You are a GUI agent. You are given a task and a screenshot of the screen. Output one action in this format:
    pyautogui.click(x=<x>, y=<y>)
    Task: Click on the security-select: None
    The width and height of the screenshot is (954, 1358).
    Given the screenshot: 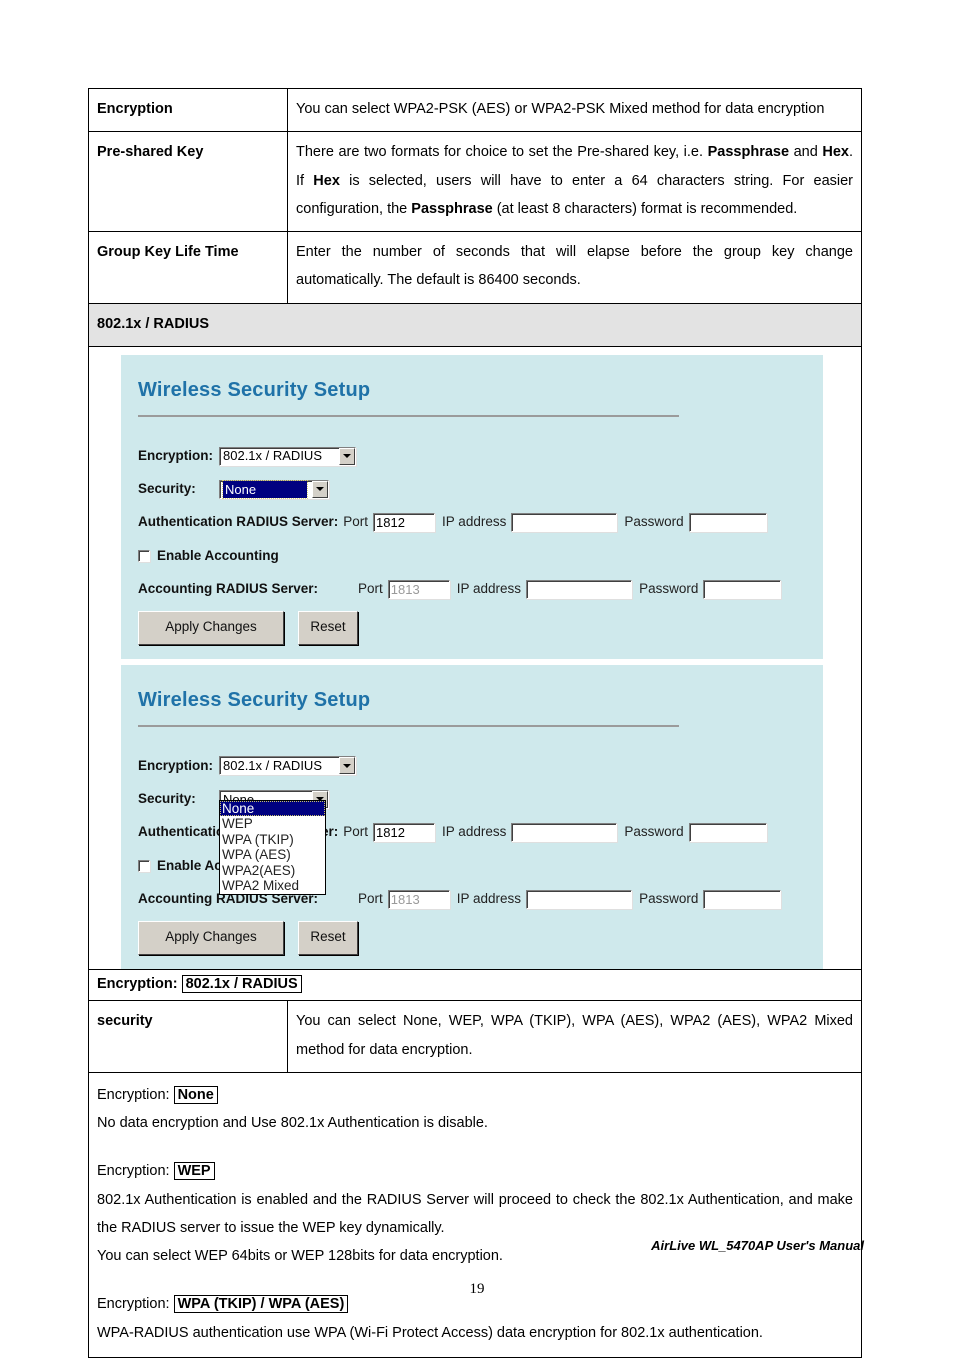 What is the action you would take?
    pyautogui.click(x=274, y=489)
    